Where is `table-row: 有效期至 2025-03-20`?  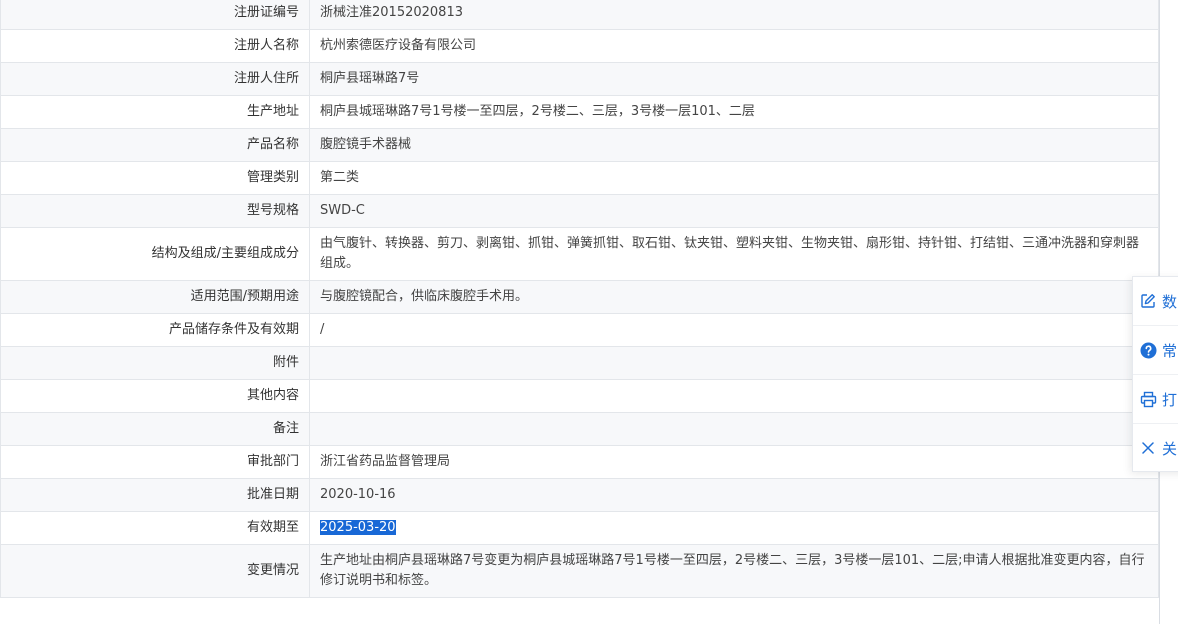
table-row: 有效期至 2025-03-20 is located at coordinates (579, 528).